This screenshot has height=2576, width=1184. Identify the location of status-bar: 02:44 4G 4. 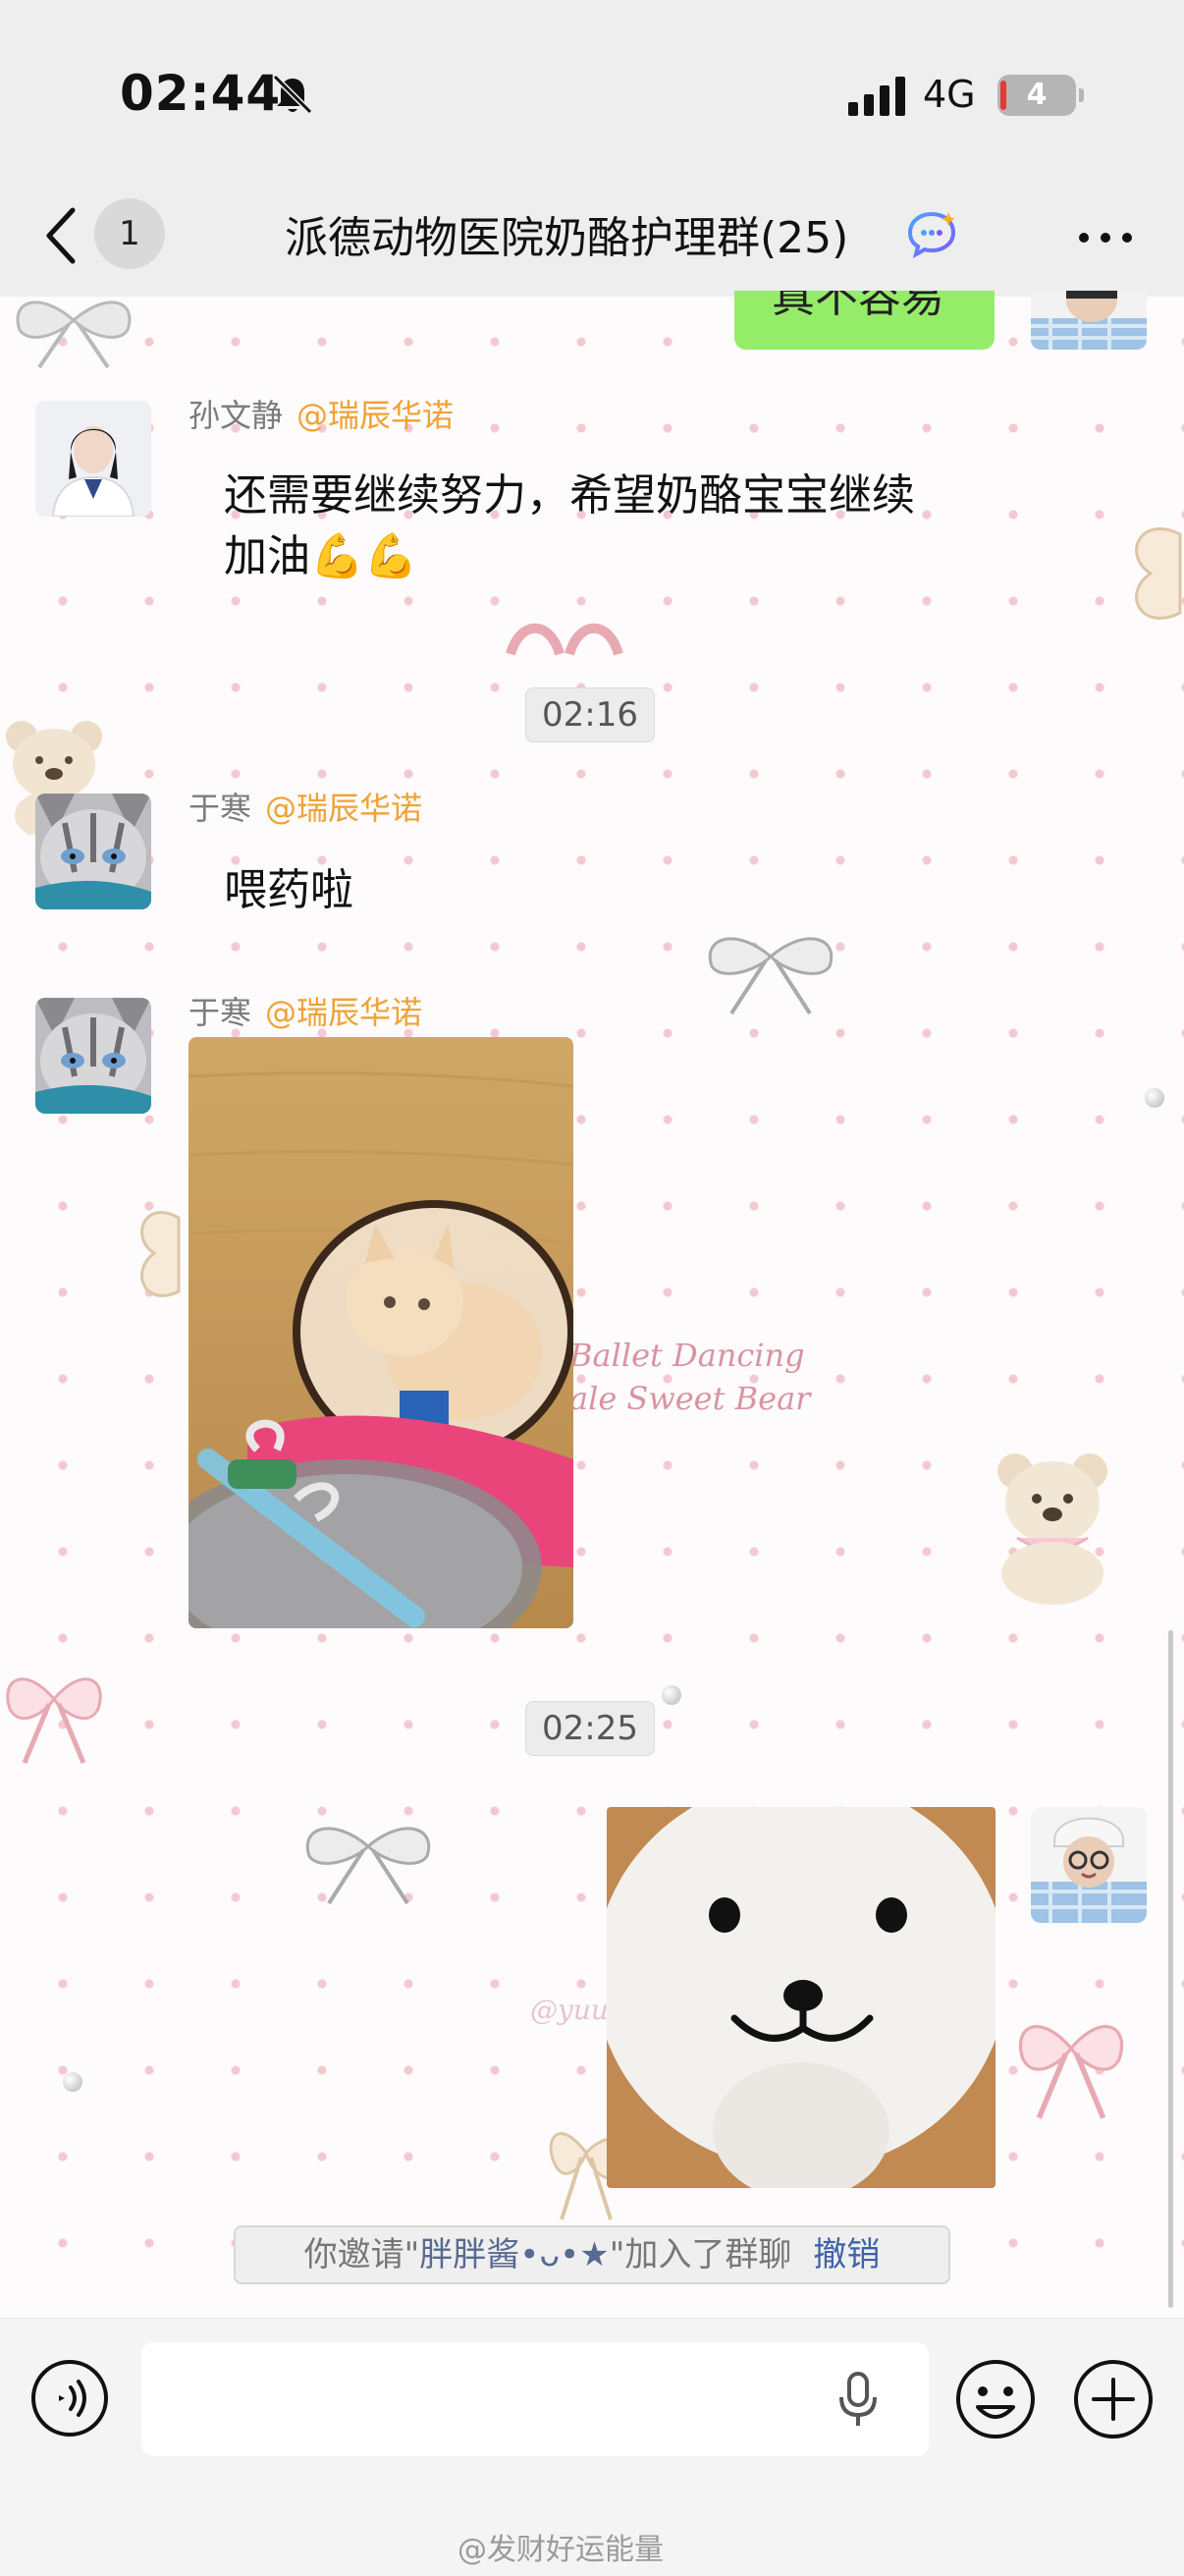
(592, 88).